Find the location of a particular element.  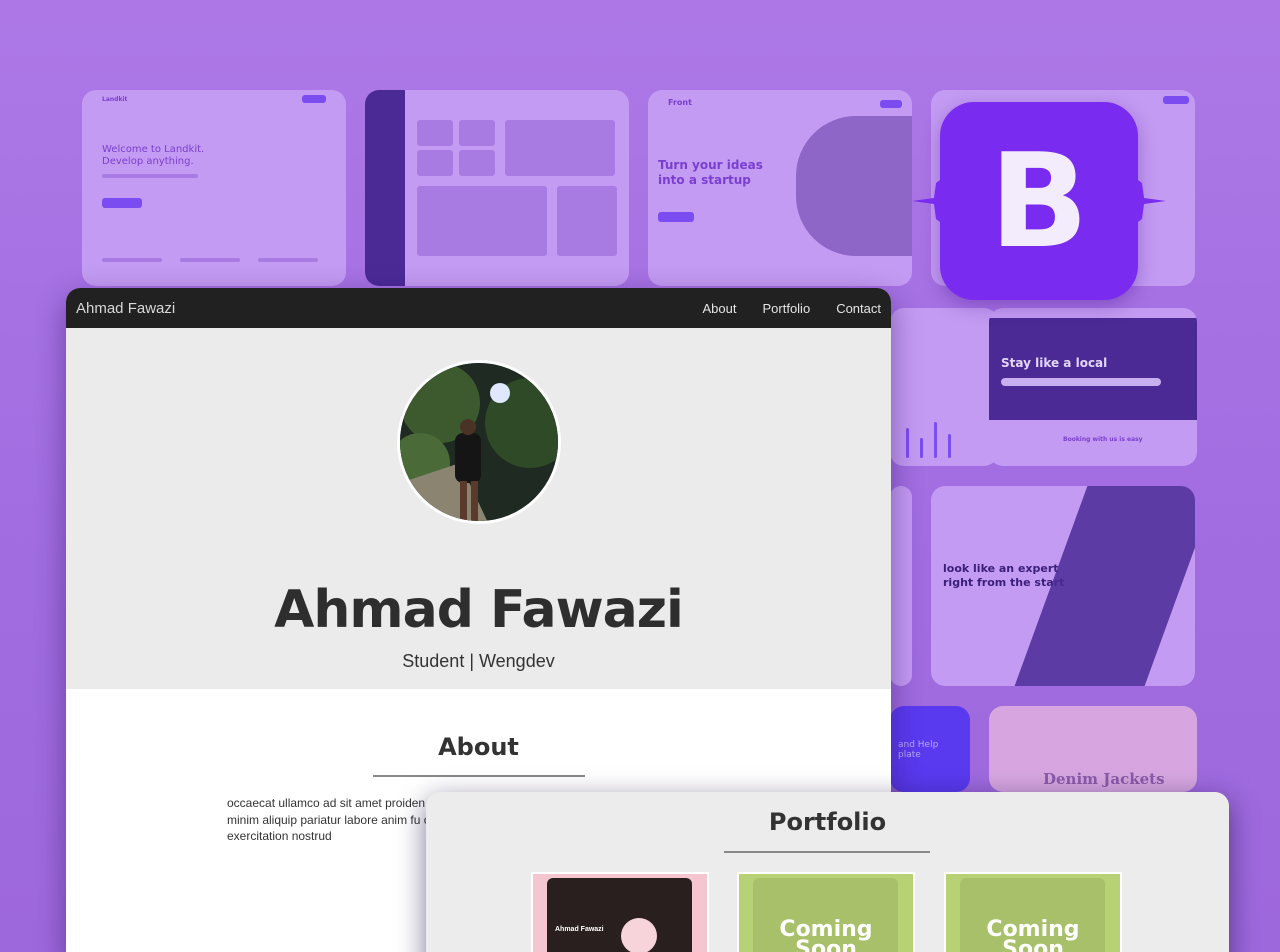

portfolio-item-2-label: Coming Soon is located at coordinates (826, 934).